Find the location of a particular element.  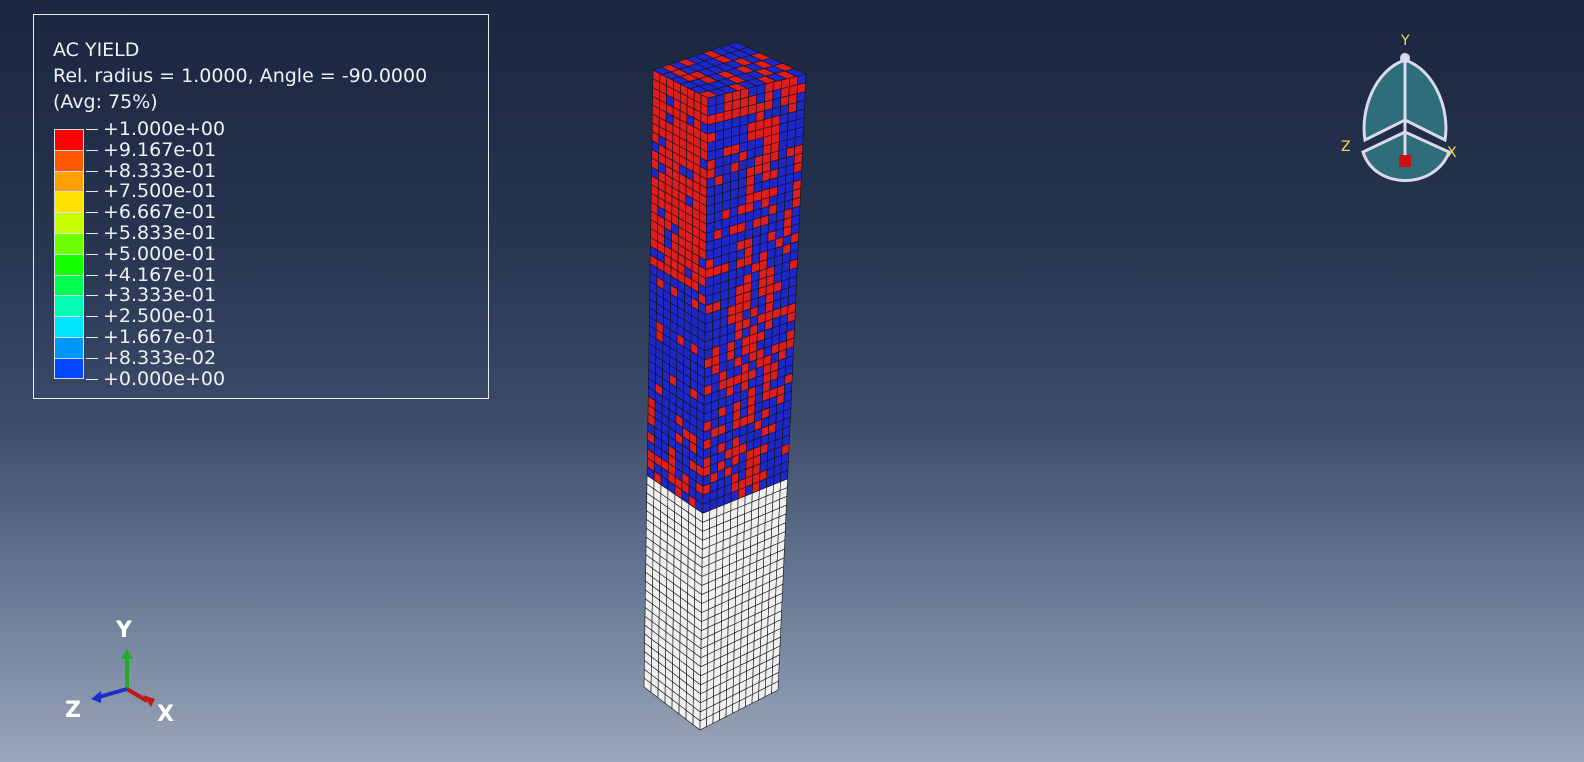

x-axis-label: X is located at coordinates (165, 713).